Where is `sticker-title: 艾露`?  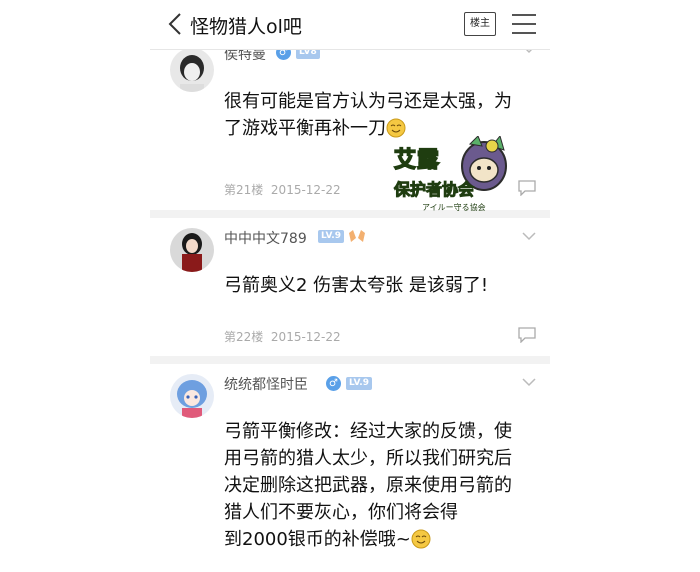
sticker-title: 艾露 is located at coordinates (417, 160).